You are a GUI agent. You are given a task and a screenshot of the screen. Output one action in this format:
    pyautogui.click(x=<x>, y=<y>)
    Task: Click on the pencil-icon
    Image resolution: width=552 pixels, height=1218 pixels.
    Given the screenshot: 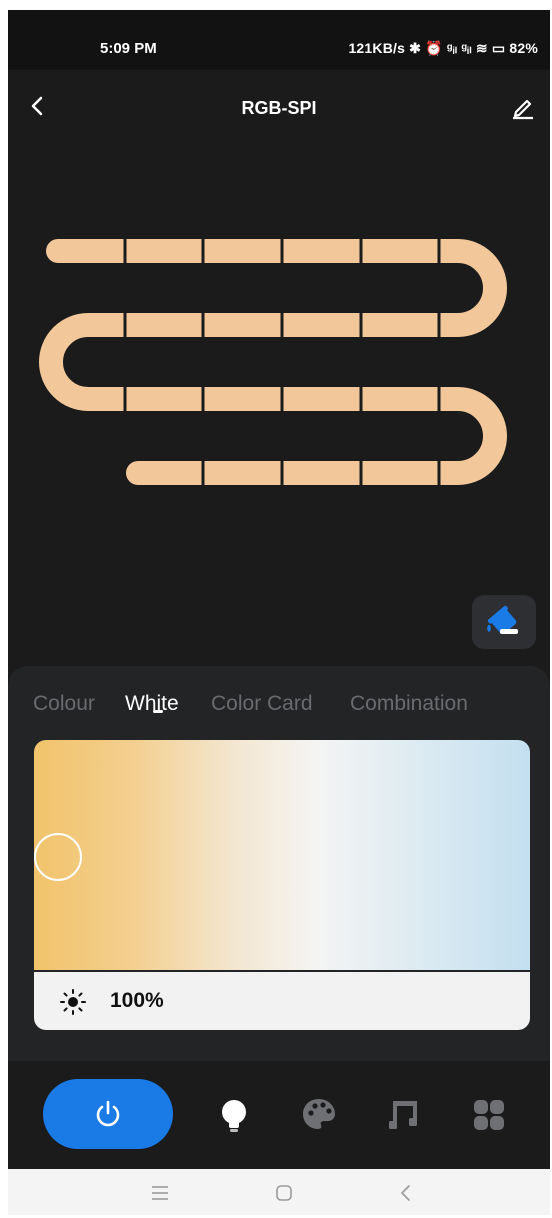 What is the action you would take?
    pyautogui.click(x=523, y=107)
    